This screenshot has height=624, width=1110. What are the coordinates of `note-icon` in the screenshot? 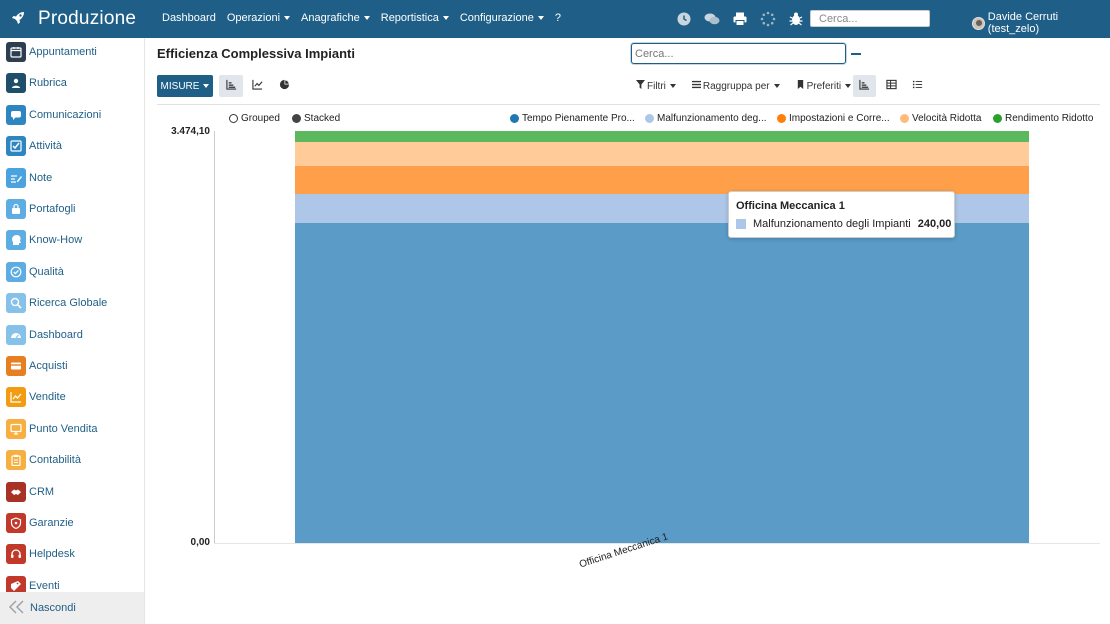 It's located at (16, 177).